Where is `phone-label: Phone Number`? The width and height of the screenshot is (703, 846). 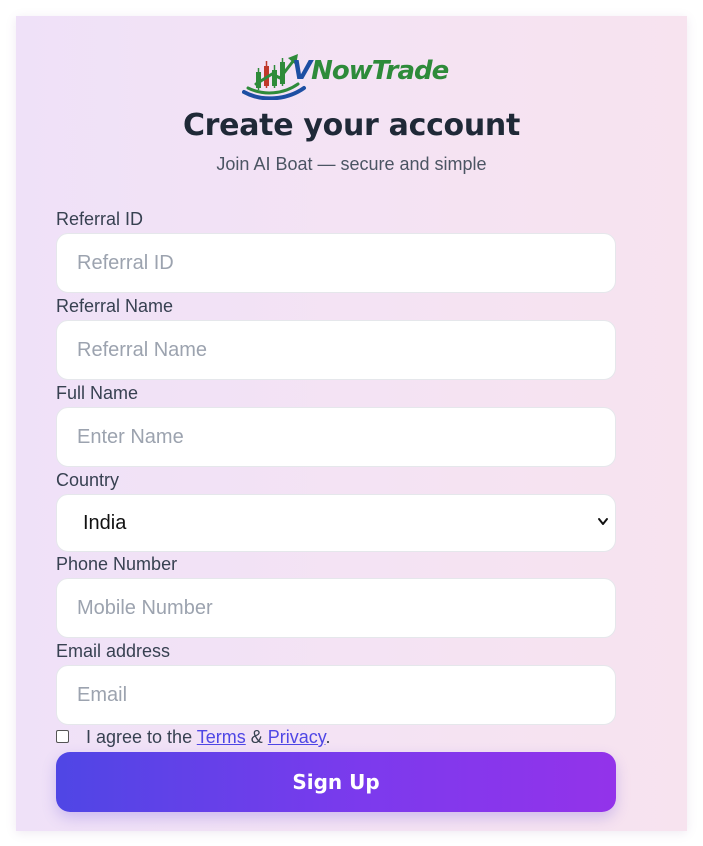 phone-label: Phone Number is located at coordinates (117, 564).